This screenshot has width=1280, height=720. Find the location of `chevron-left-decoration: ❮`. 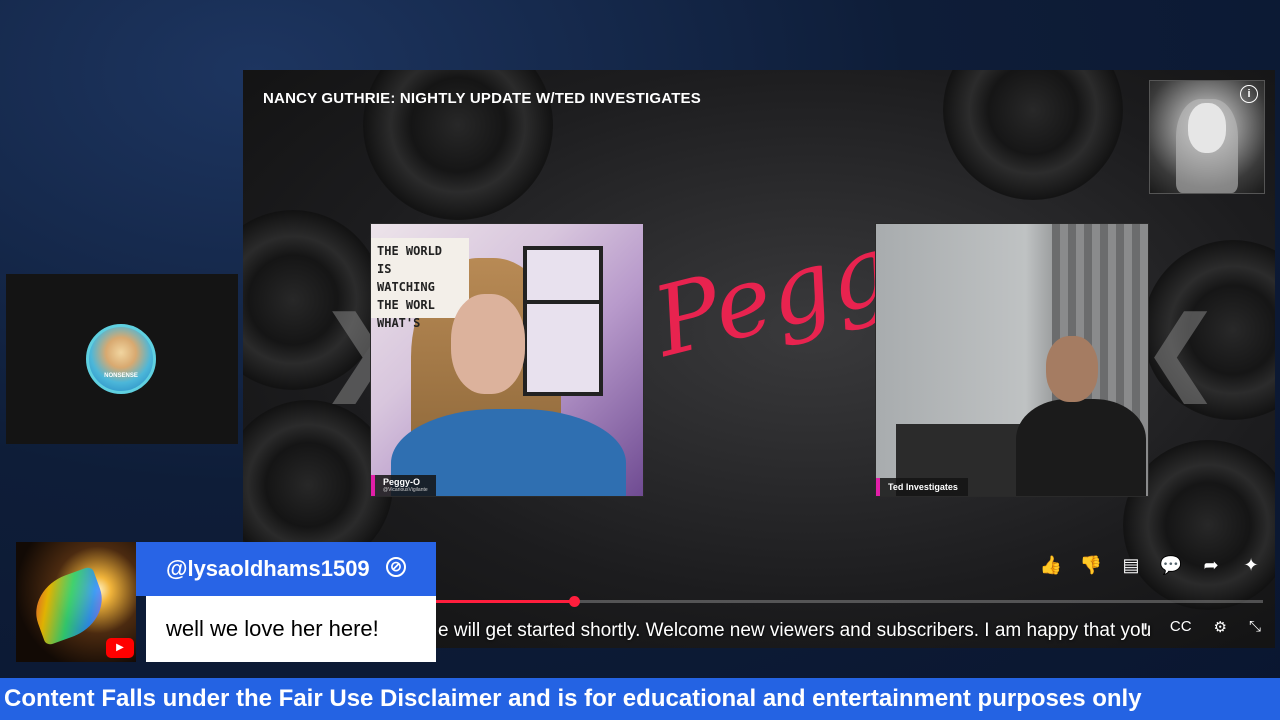

chevron-left-decoration: ❮ is located at coordinates (1181, 351).